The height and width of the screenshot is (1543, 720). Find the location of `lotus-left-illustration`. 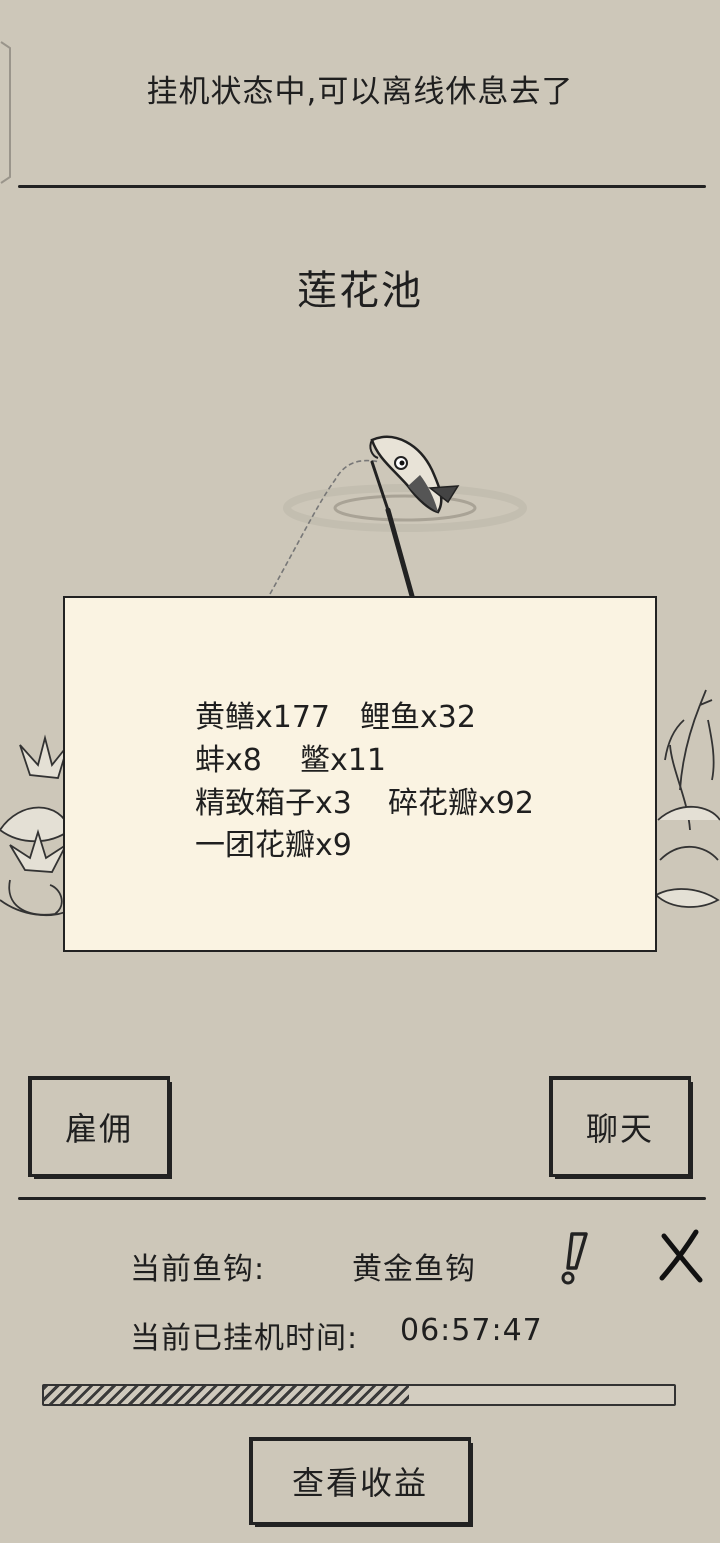

lotus-left-illustration is located at coordinates (36, 825).